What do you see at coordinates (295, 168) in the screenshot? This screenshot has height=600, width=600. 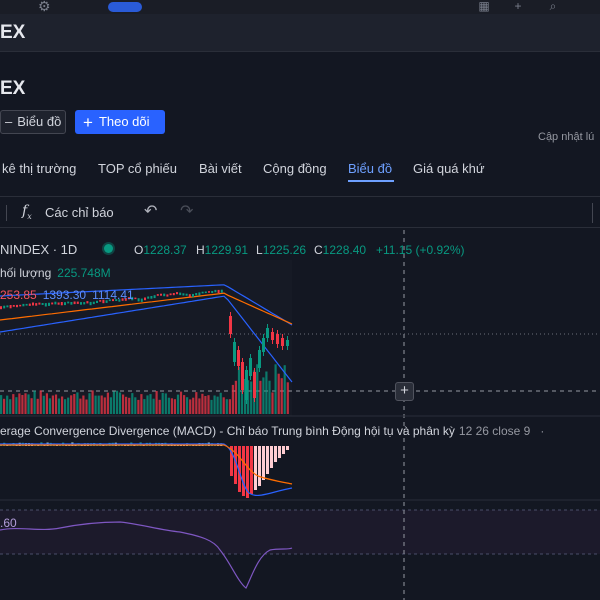 I see `tab-community: Cộng đồng` at bounding box center [295, 168].